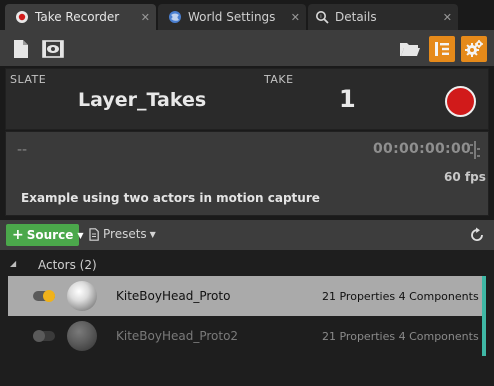  I want to click on timecode-sync-icon, so click(475, 150).